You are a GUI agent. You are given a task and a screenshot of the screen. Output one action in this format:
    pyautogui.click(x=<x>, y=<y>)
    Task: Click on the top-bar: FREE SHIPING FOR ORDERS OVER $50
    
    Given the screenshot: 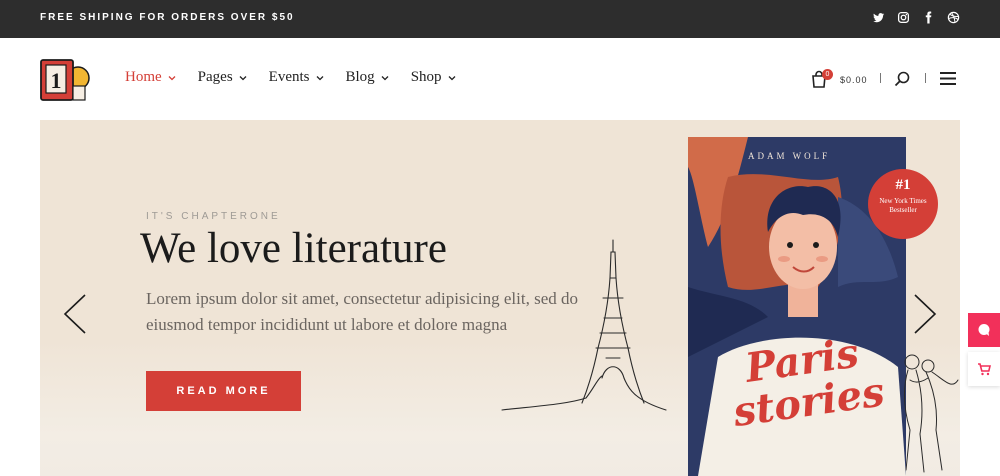 What is the action you would take?
    pyautogui.click(x=500, y=19)
    